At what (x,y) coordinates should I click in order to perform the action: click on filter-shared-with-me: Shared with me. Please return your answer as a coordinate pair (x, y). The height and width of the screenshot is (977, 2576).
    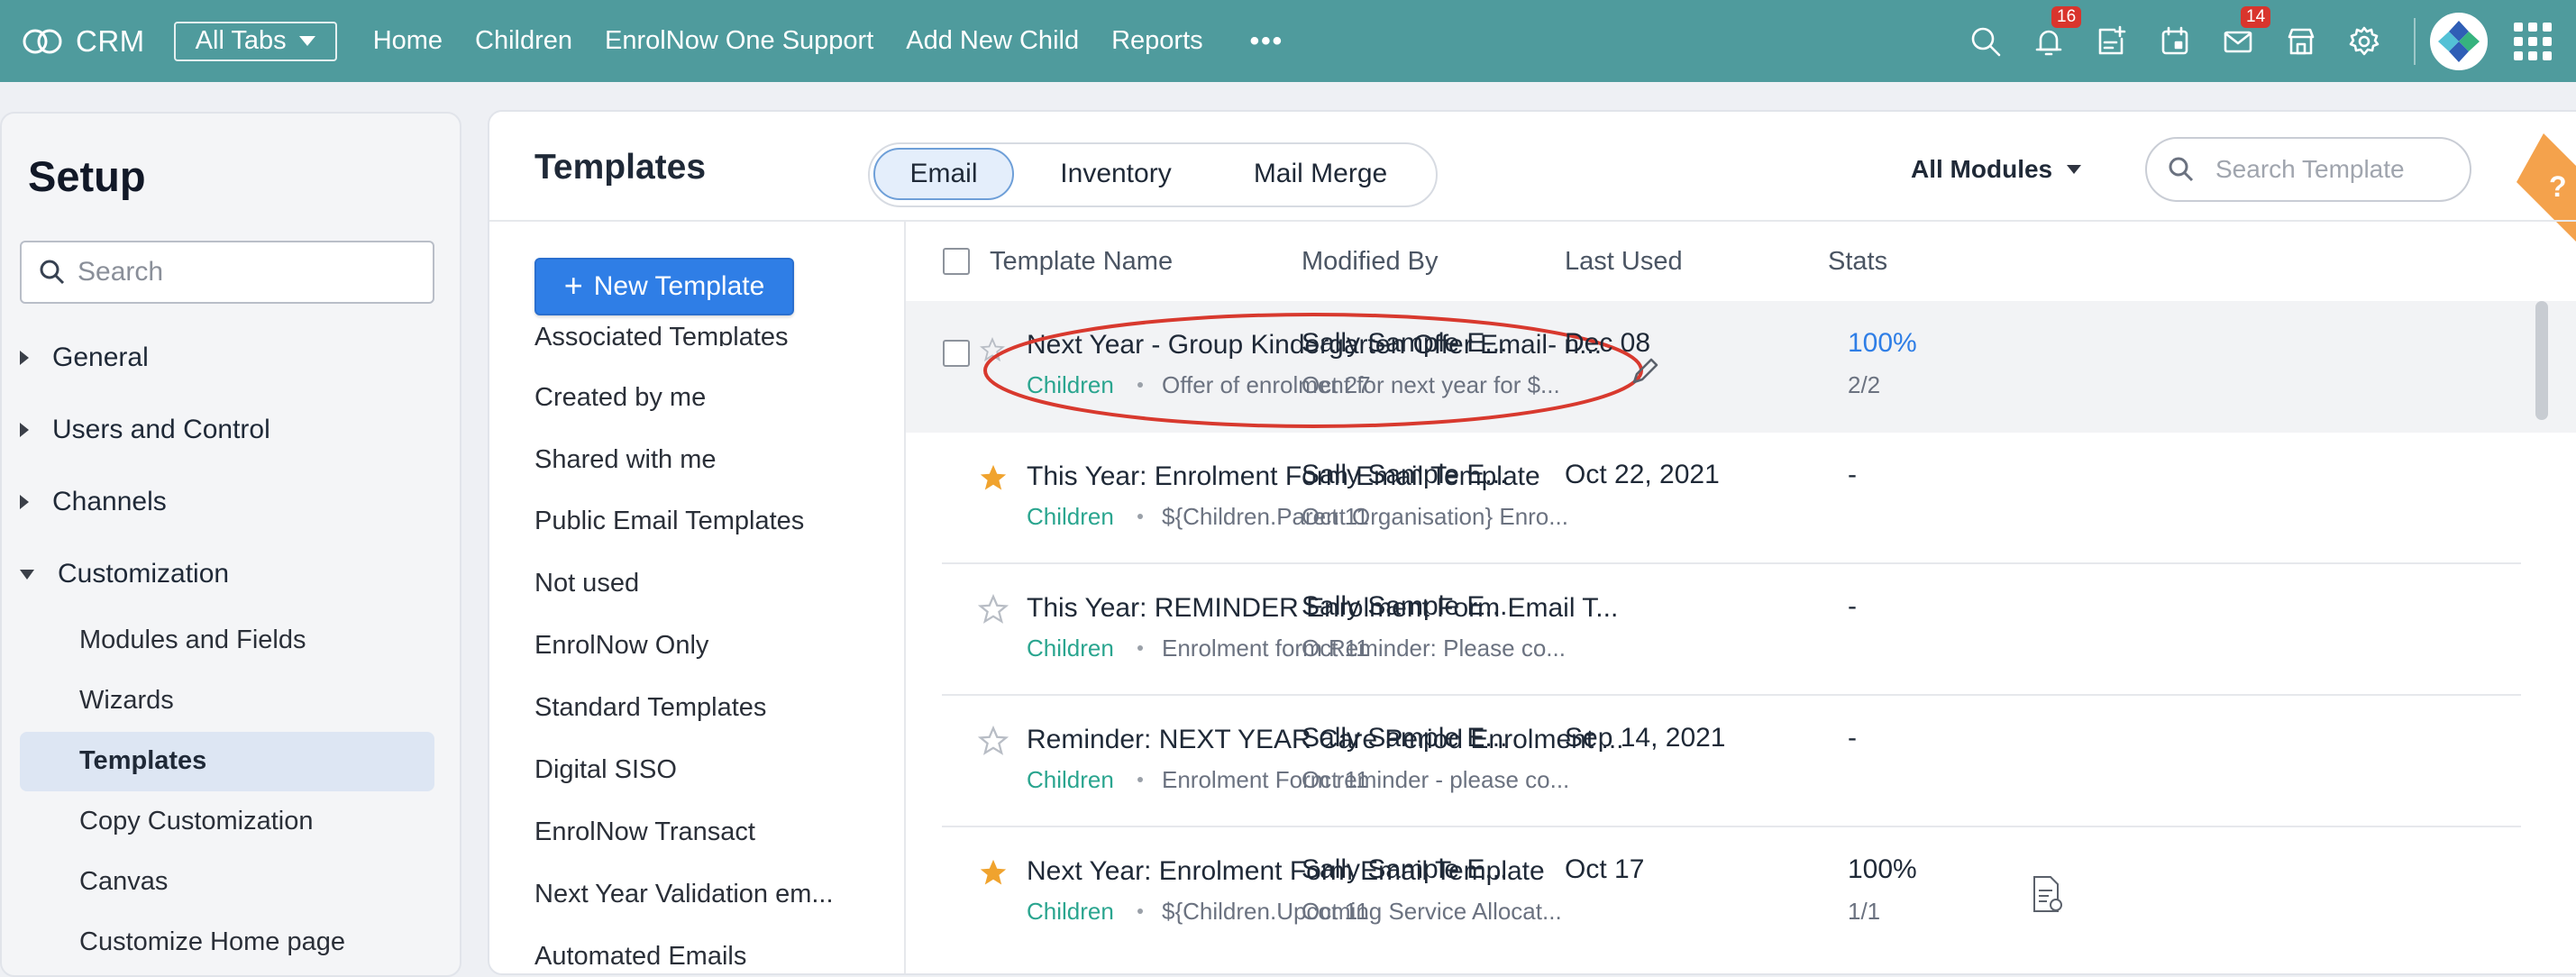
    Looking at the image, I should click on (625, 460).